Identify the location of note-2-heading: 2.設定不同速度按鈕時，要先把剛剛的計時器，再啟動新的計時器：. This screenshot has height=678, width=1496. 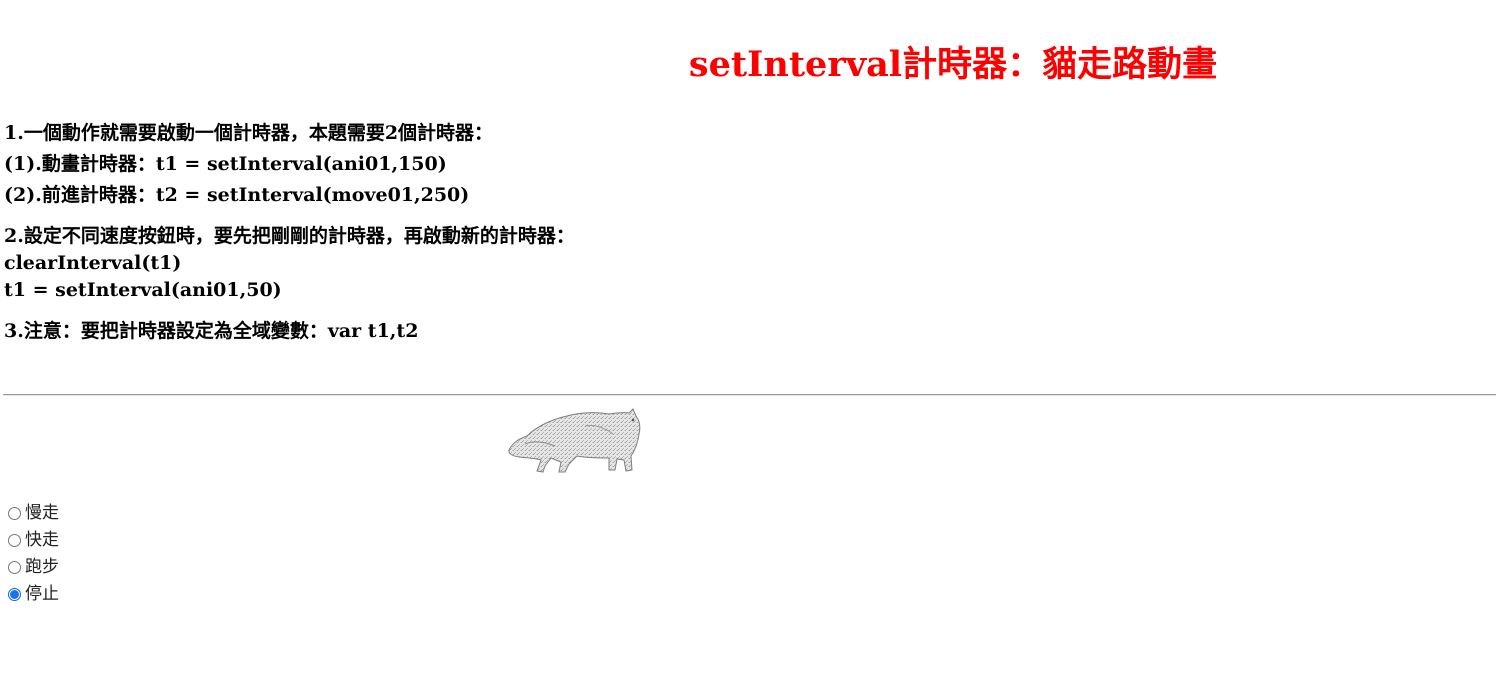
(289, 236).